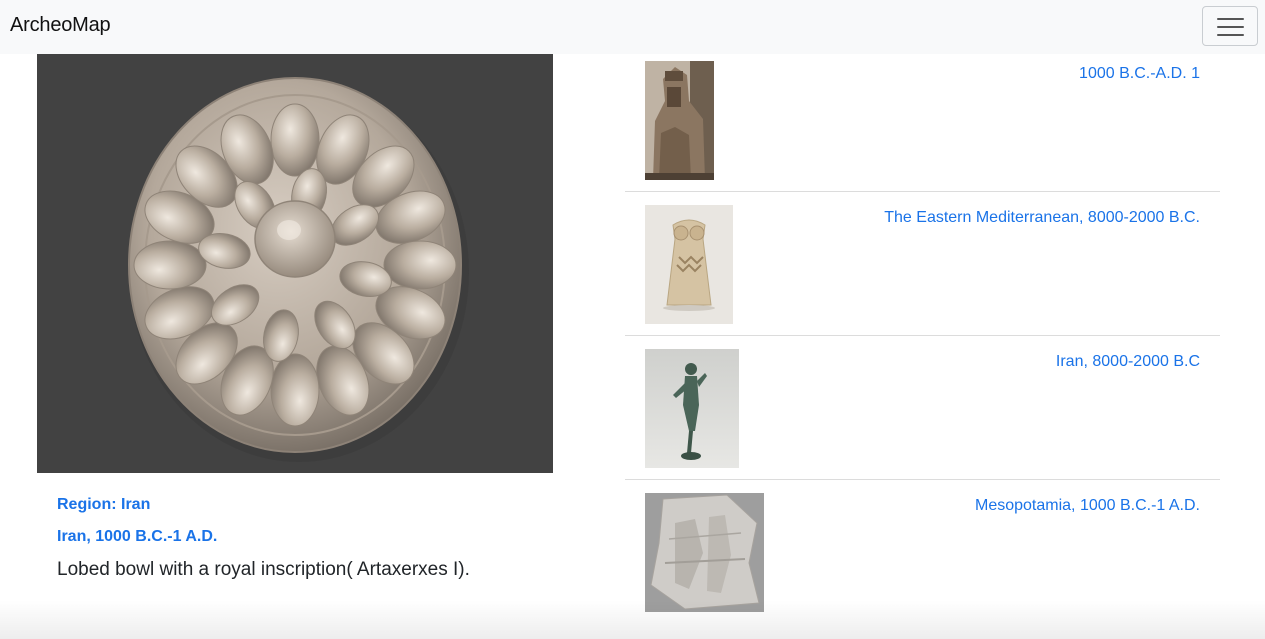 Image resolution: width=1265 pixels, height=639 pixels. I want to click on list-item-link: 1000 B.C.-A.D. 1, so click(1139, 74).